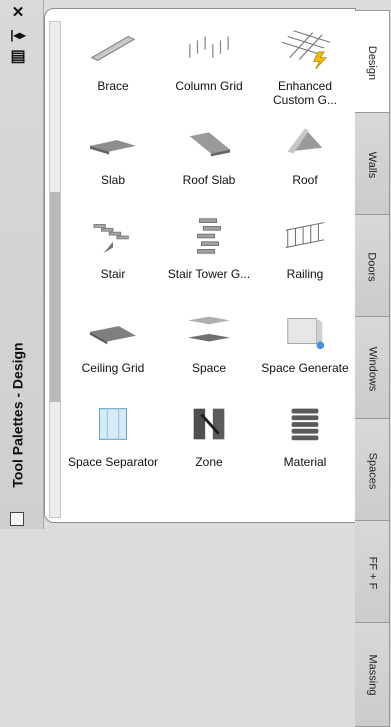  What do you see at coordinates (113, 180) in the screenshot?
I see `tool-label: Slab` at bounding box center [113, 180].